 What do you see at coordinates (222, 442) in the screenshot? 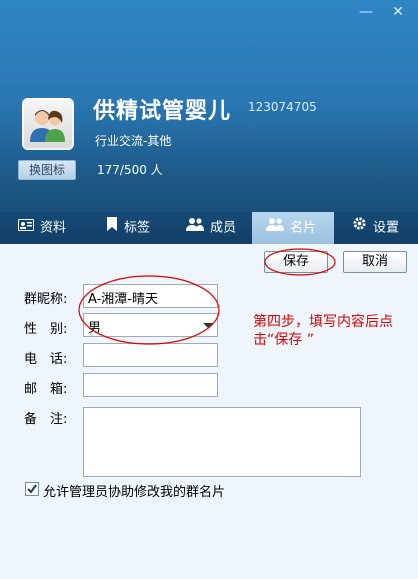
I see `note-textarea` at bounding box center [222, 442].